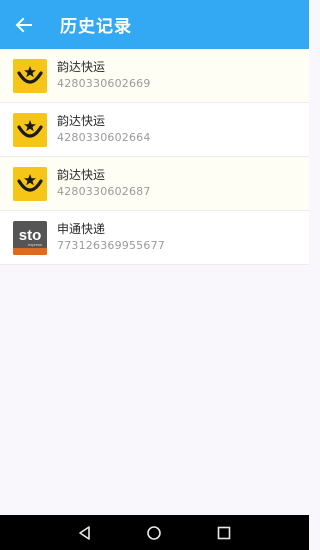 Image resolution: width=320 pixels, height=550 pixels. Describe the element at coordinates (96, 27) in the screenshot. I see `page-title: 历史记录` at that location.